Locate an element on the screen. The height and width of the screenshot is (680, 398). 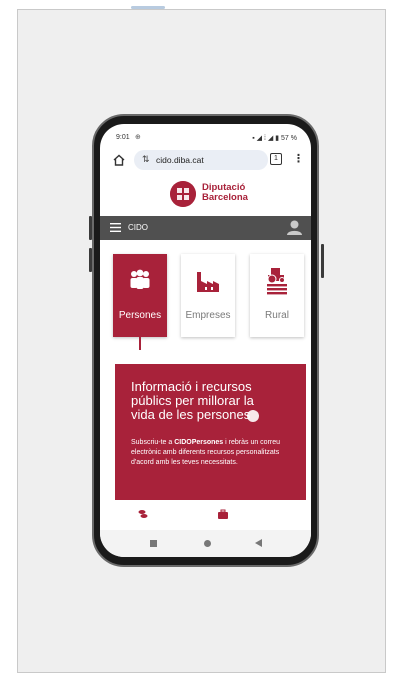
factory-icon is located at coordinates (208, 282).